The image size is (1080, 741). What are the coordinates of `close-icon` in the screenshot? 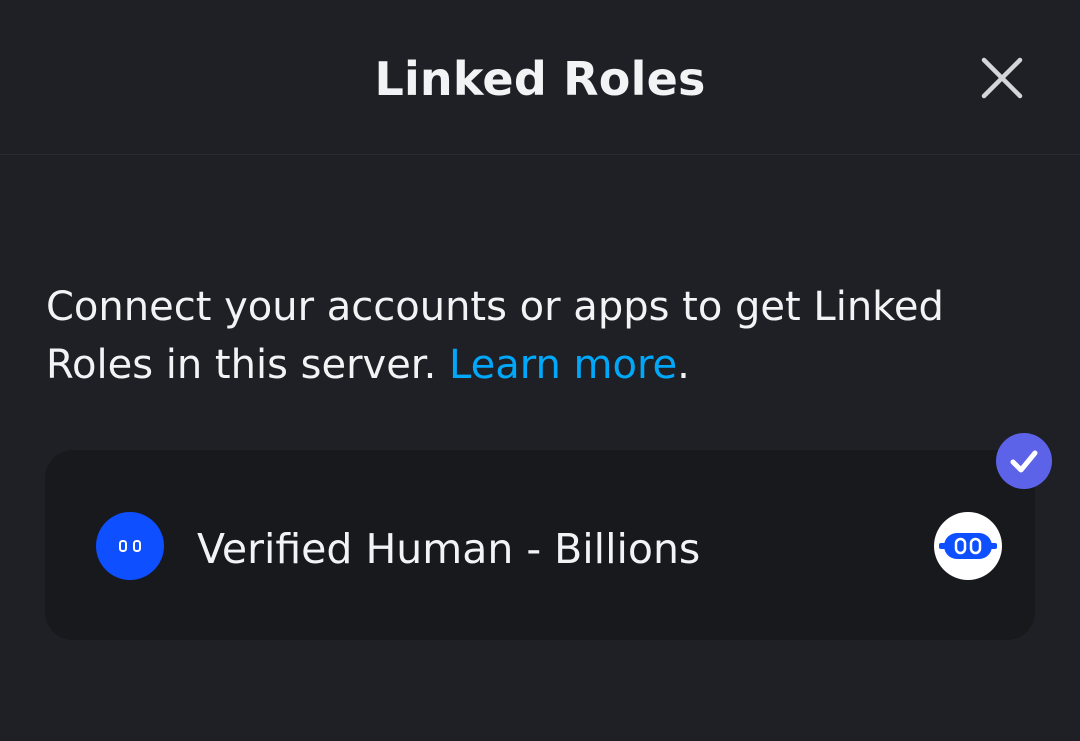 It's located at (1002, 78).